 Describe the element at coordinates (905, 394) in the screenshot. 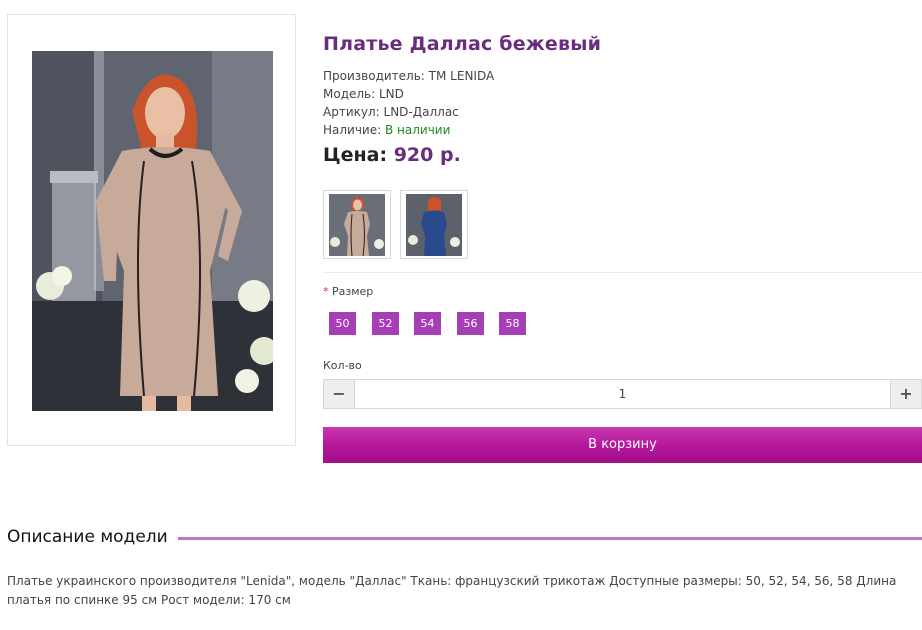

I see `quantity-increase-button: +` at that location.